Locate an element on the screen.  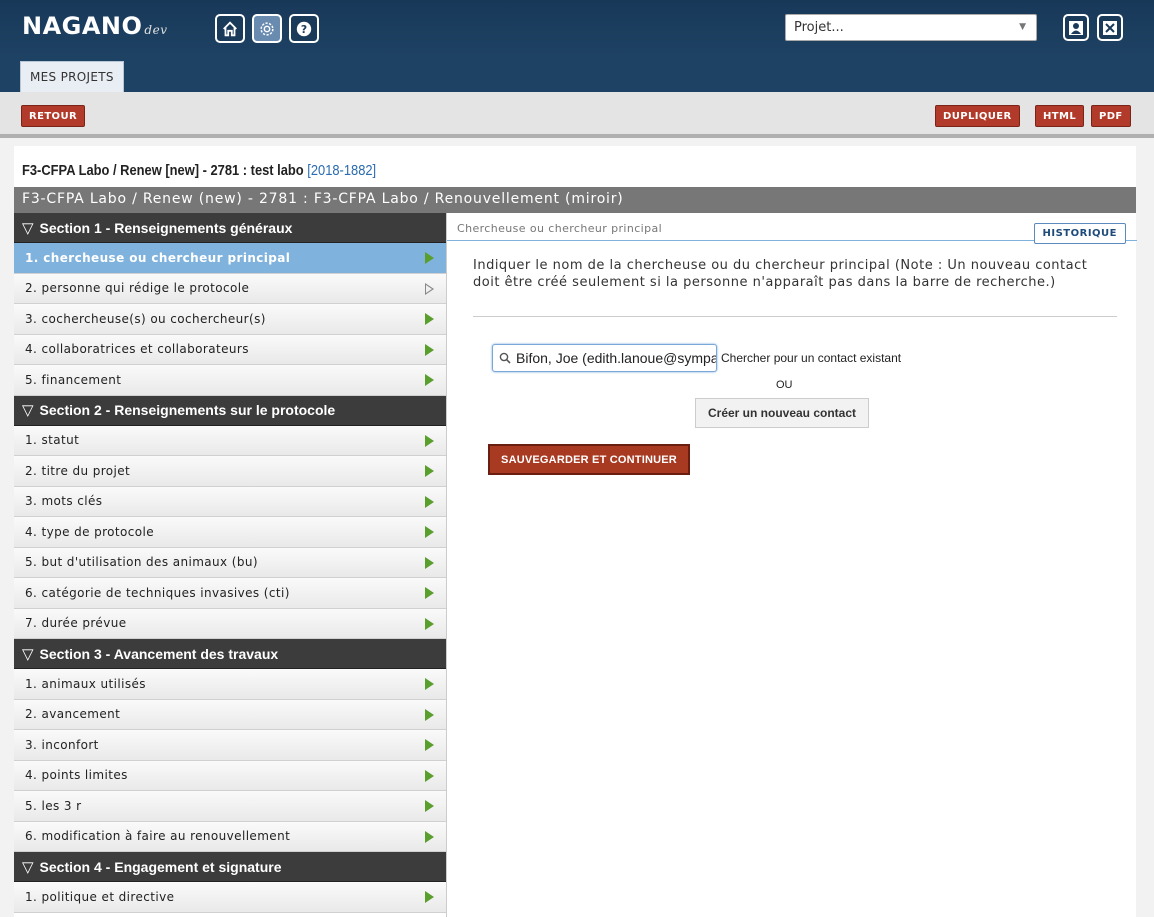
tab-strip: MES PROJETS is located at coordinates (577, 74).